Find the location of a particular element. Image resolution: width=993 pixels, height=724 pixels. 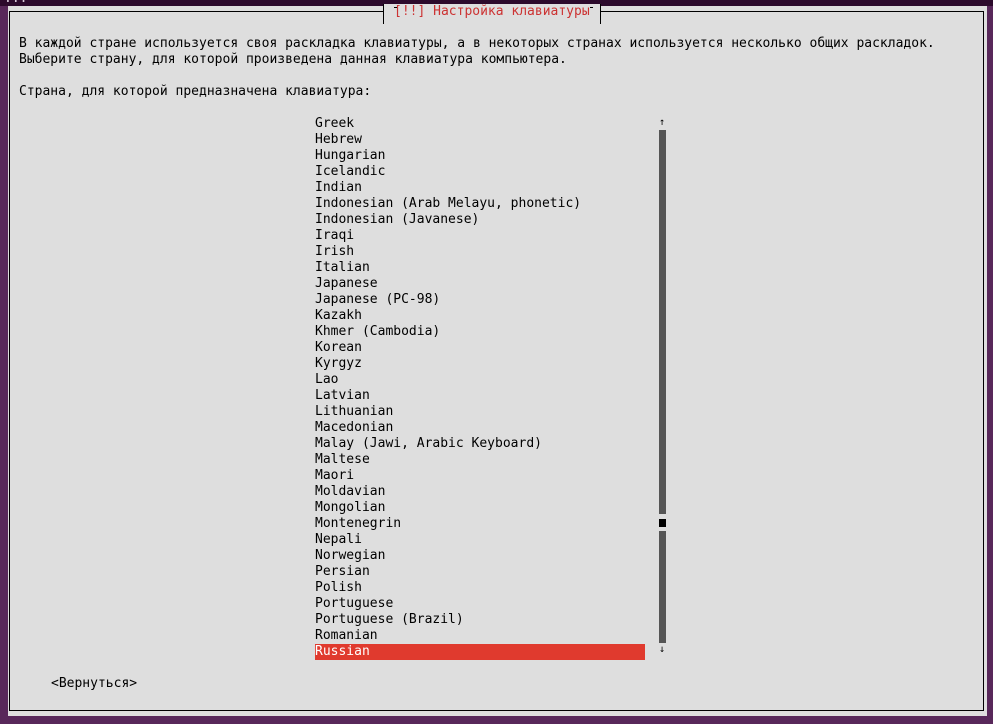

back-button: <Вернуться> is located at coordinates (94, 684).